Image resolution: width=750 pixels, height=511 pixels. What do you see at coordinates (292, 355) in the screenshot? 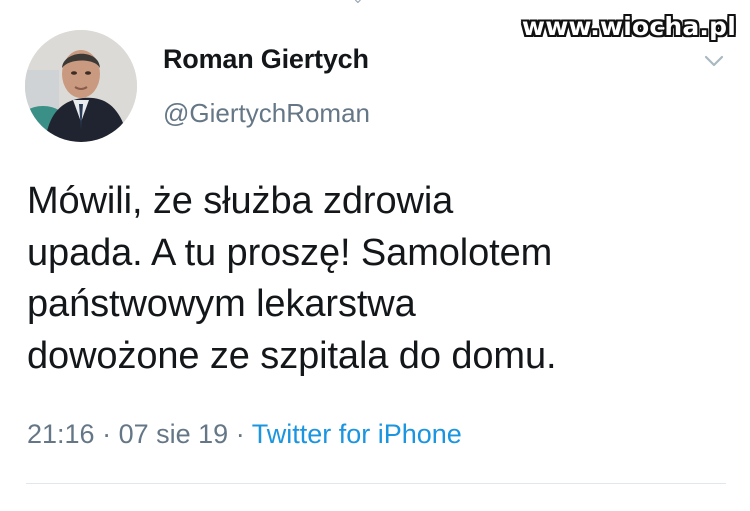
I see `tweet-text-line: dowożone ze szpitala do domu.` at bounding box center [292, 355].